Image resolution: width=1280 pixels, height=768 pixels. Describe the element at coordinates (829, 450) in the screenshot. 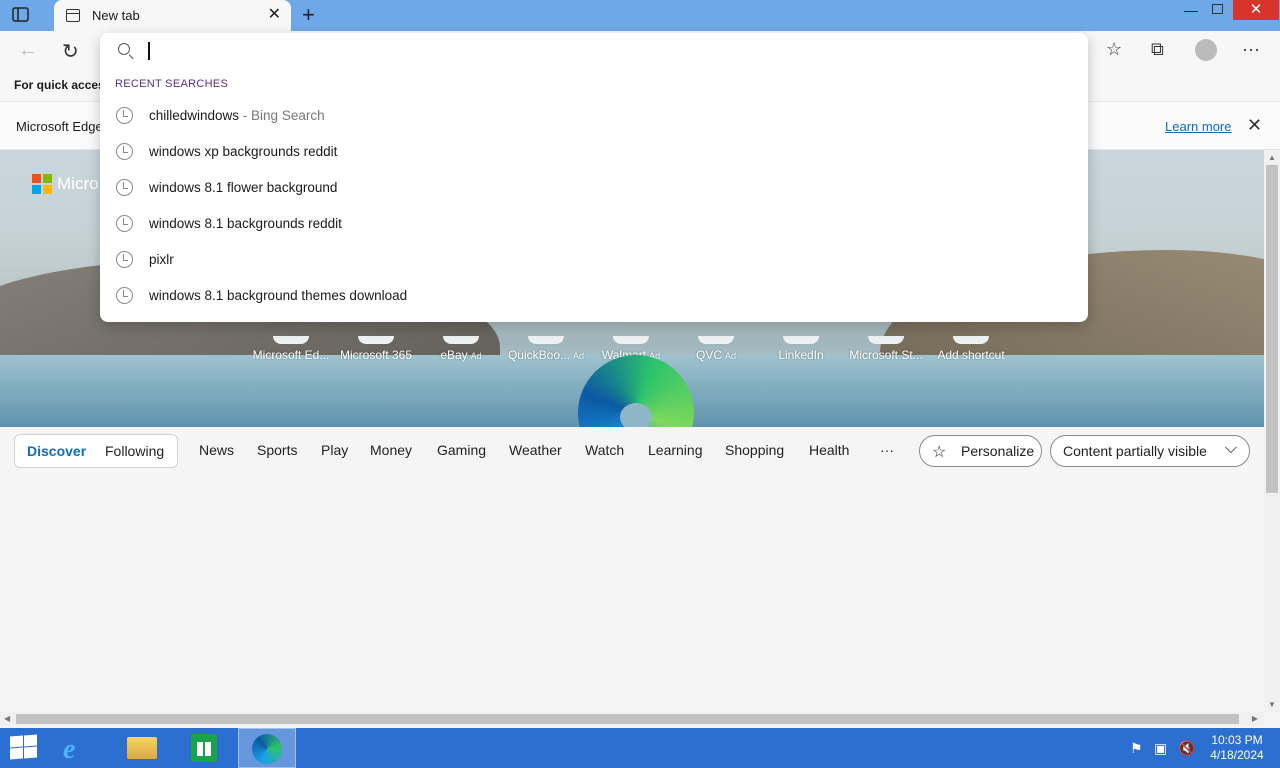

I see `nav-health: Health` at that location.